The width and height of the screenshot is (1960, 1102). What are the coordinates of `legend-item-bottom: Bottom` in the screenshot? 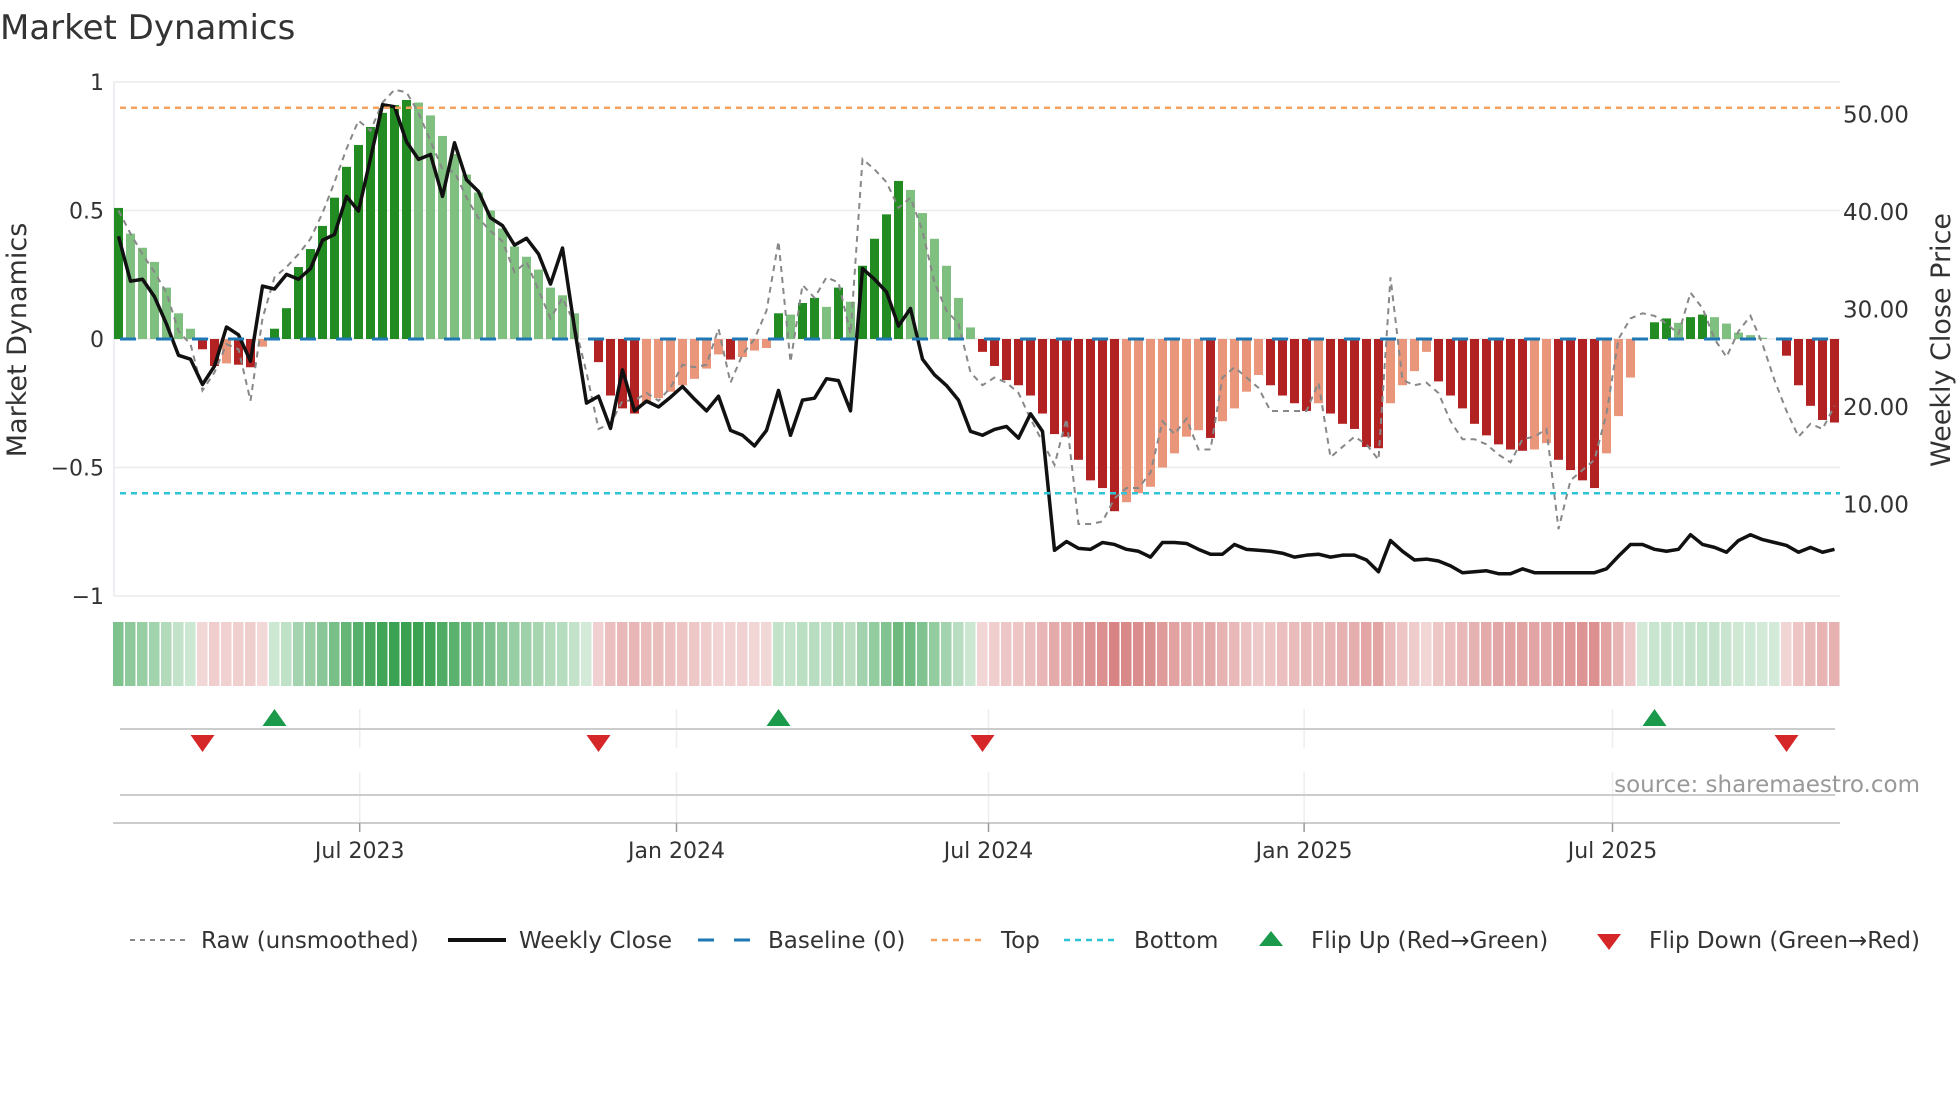 It's located at (1141, 941).